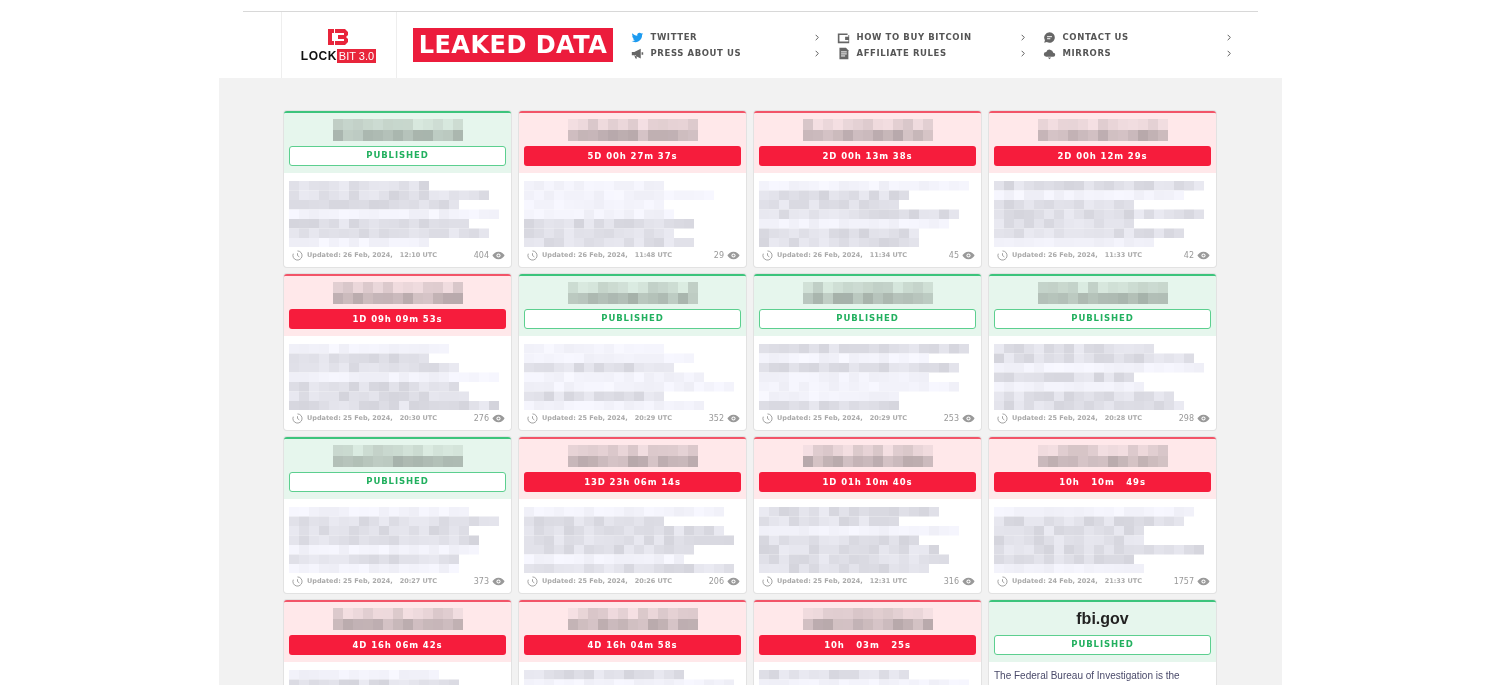 The image size is (1500, 685). What do you see at coordinates (724, 37) in the screenshot?
I see `nav-link: TWITTER` at bounding box center [724, 37].